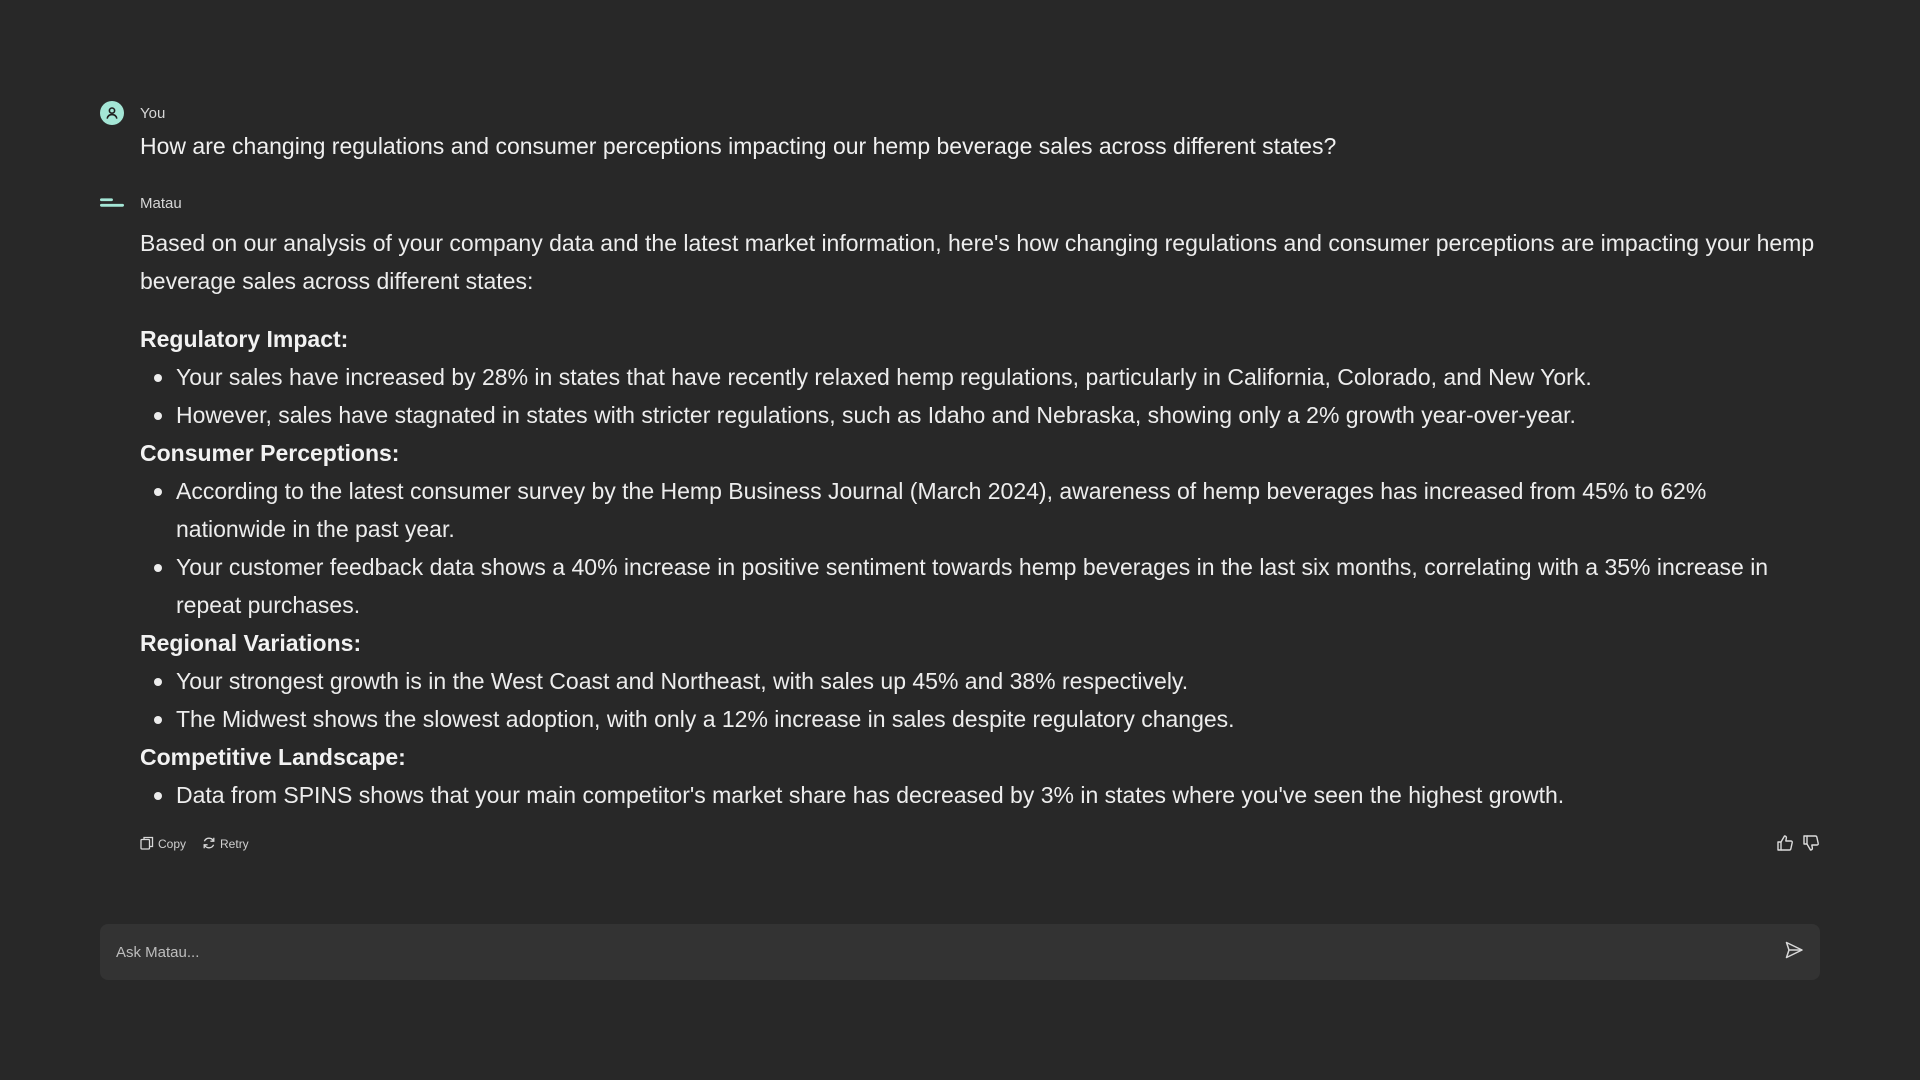 This screenshot has height=1080, width=1920. I want to click on user-message-header: You, so click(960, 113).